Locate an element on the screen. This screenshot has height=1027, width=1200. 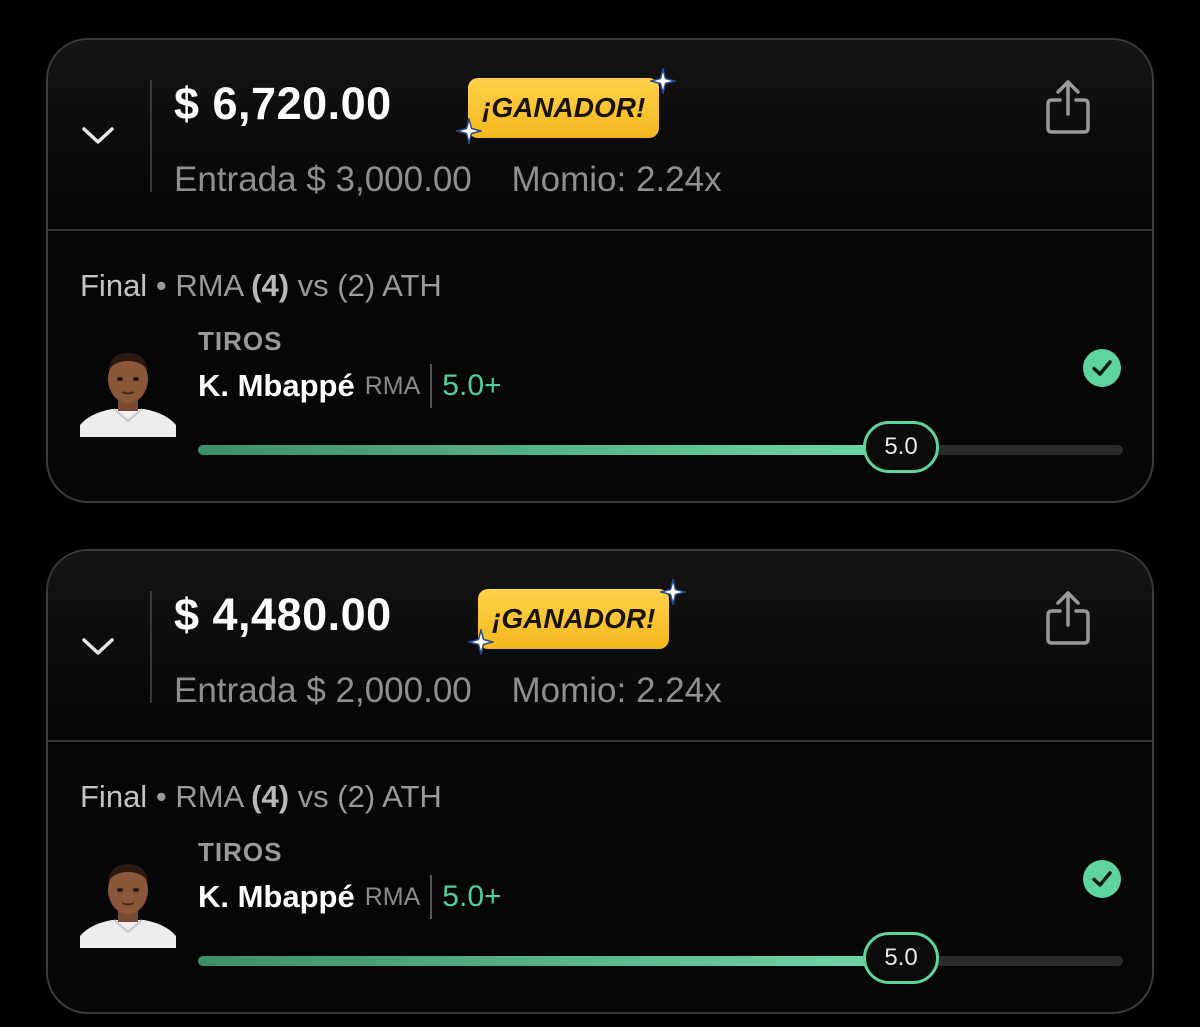
entry-amount: $ 3,000.00 is located at coordinates (389, 179).